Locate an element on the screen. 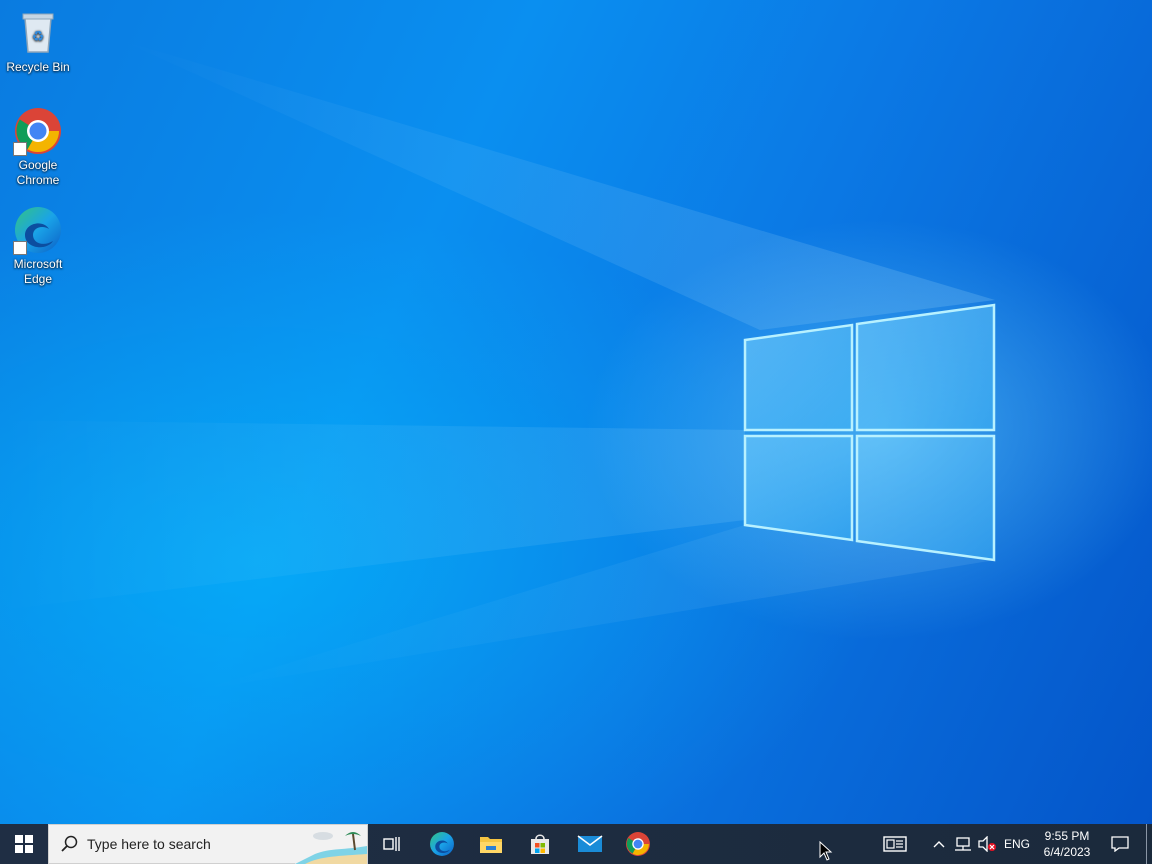  search-highlight-beach-icon is located at coordinates (331, 845).